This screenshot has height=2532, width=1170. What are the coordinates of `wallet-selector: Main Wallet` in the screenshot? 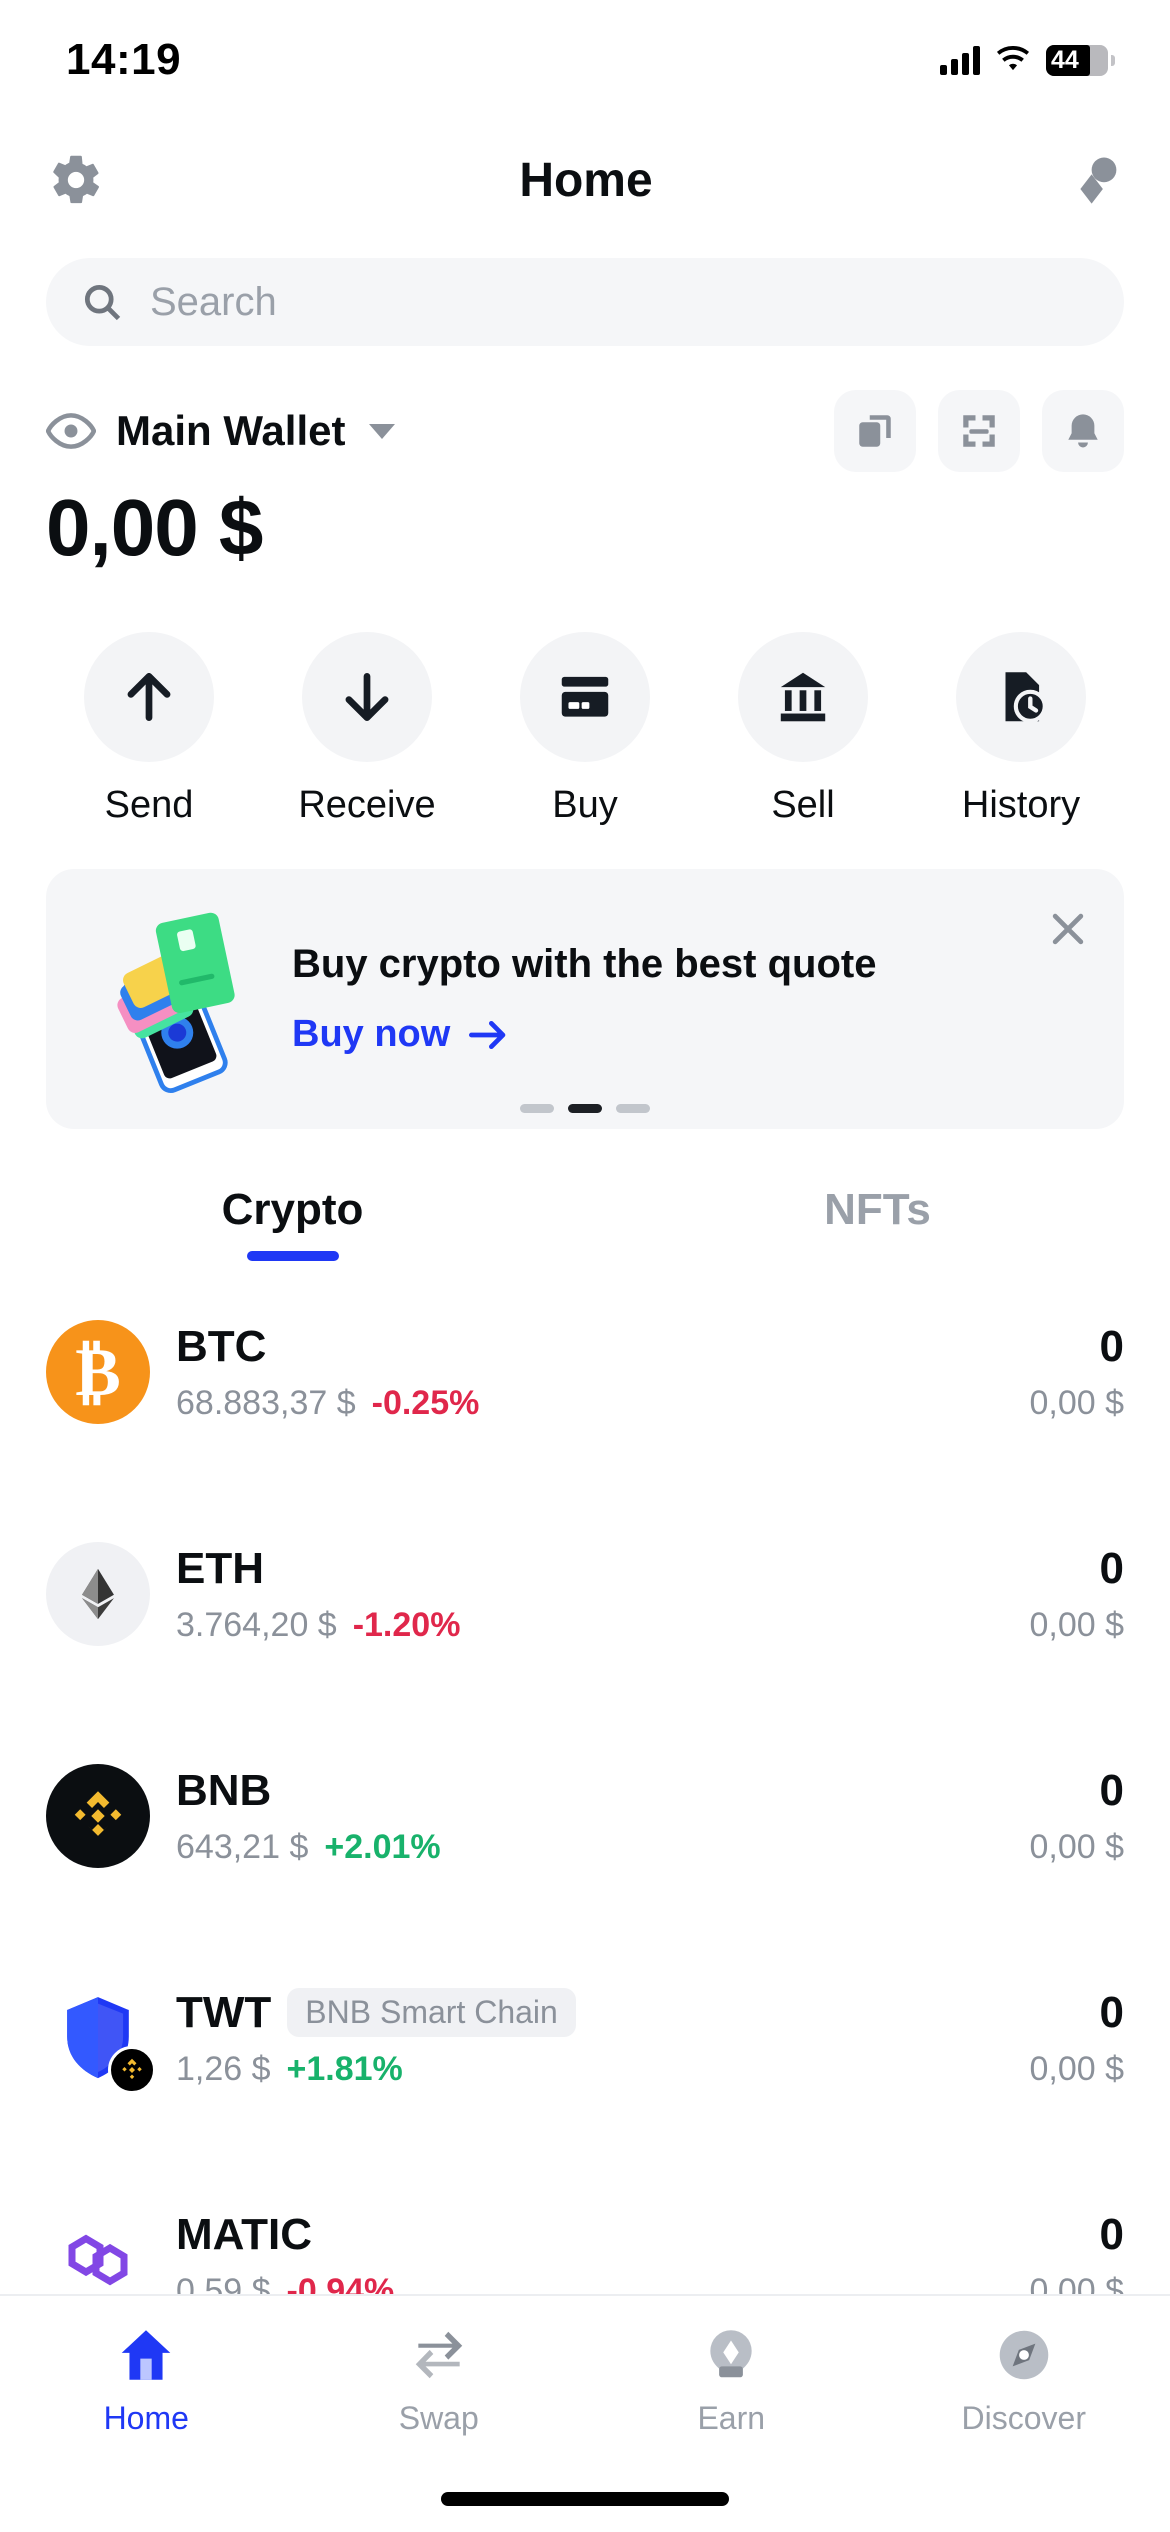 It's located at (221, 431).